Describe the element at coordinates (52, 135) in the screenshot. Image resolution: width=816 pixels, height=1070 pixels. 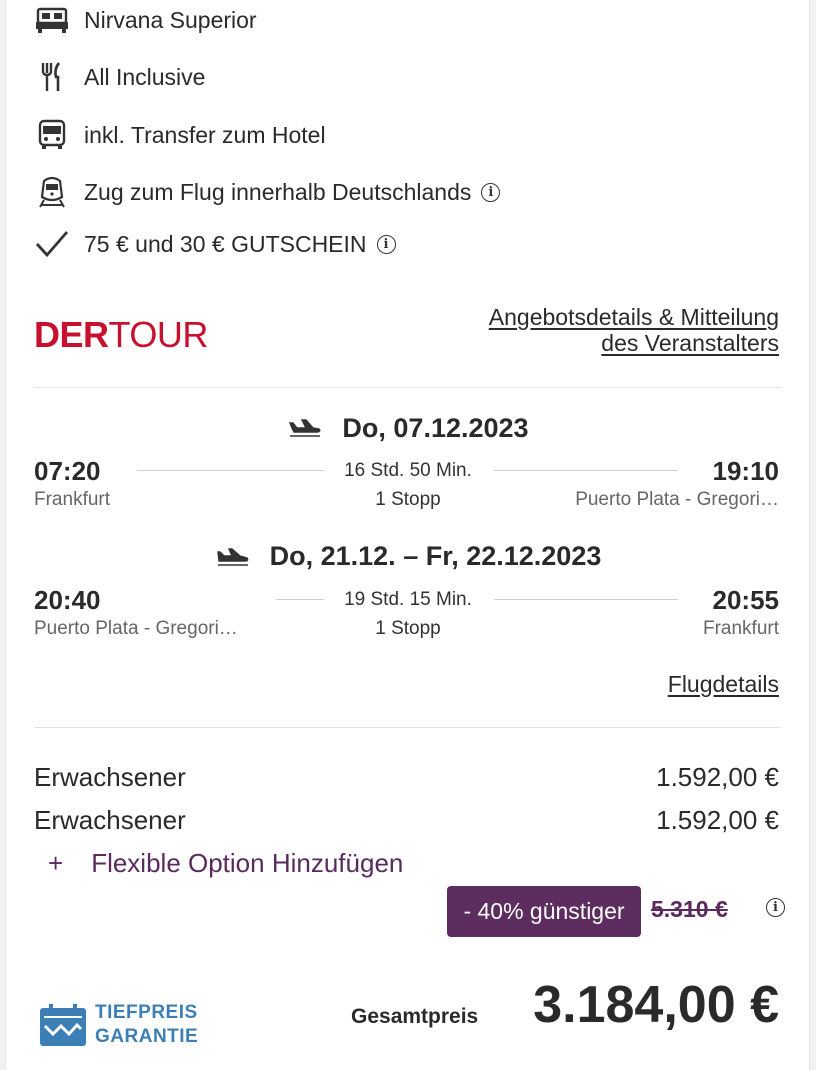
I see `bus-icon` at that location.